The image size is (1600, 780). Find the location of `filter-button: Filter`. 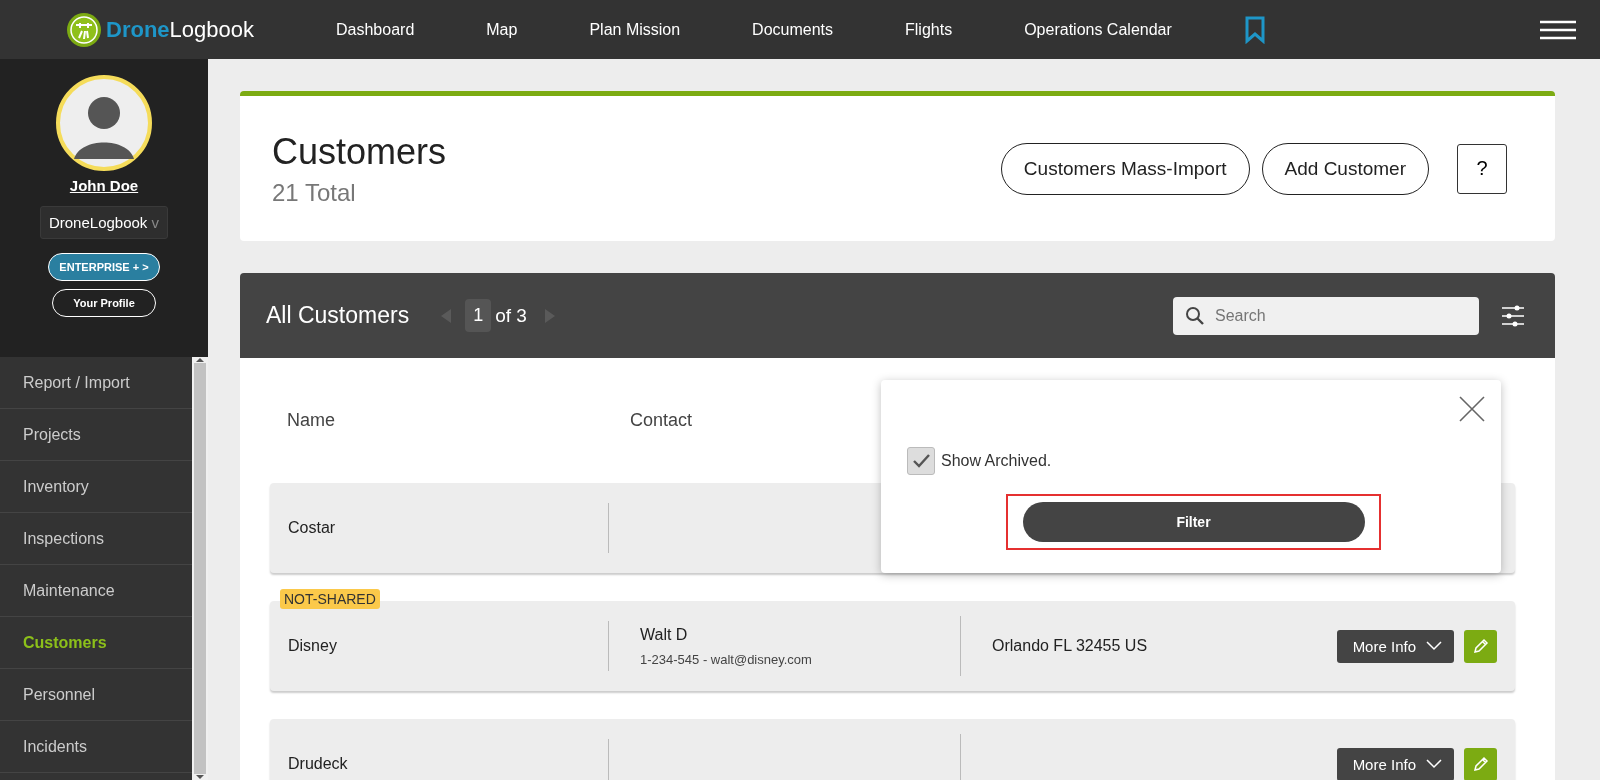

filter-button: Filter is located at coordinates (1193, 522).